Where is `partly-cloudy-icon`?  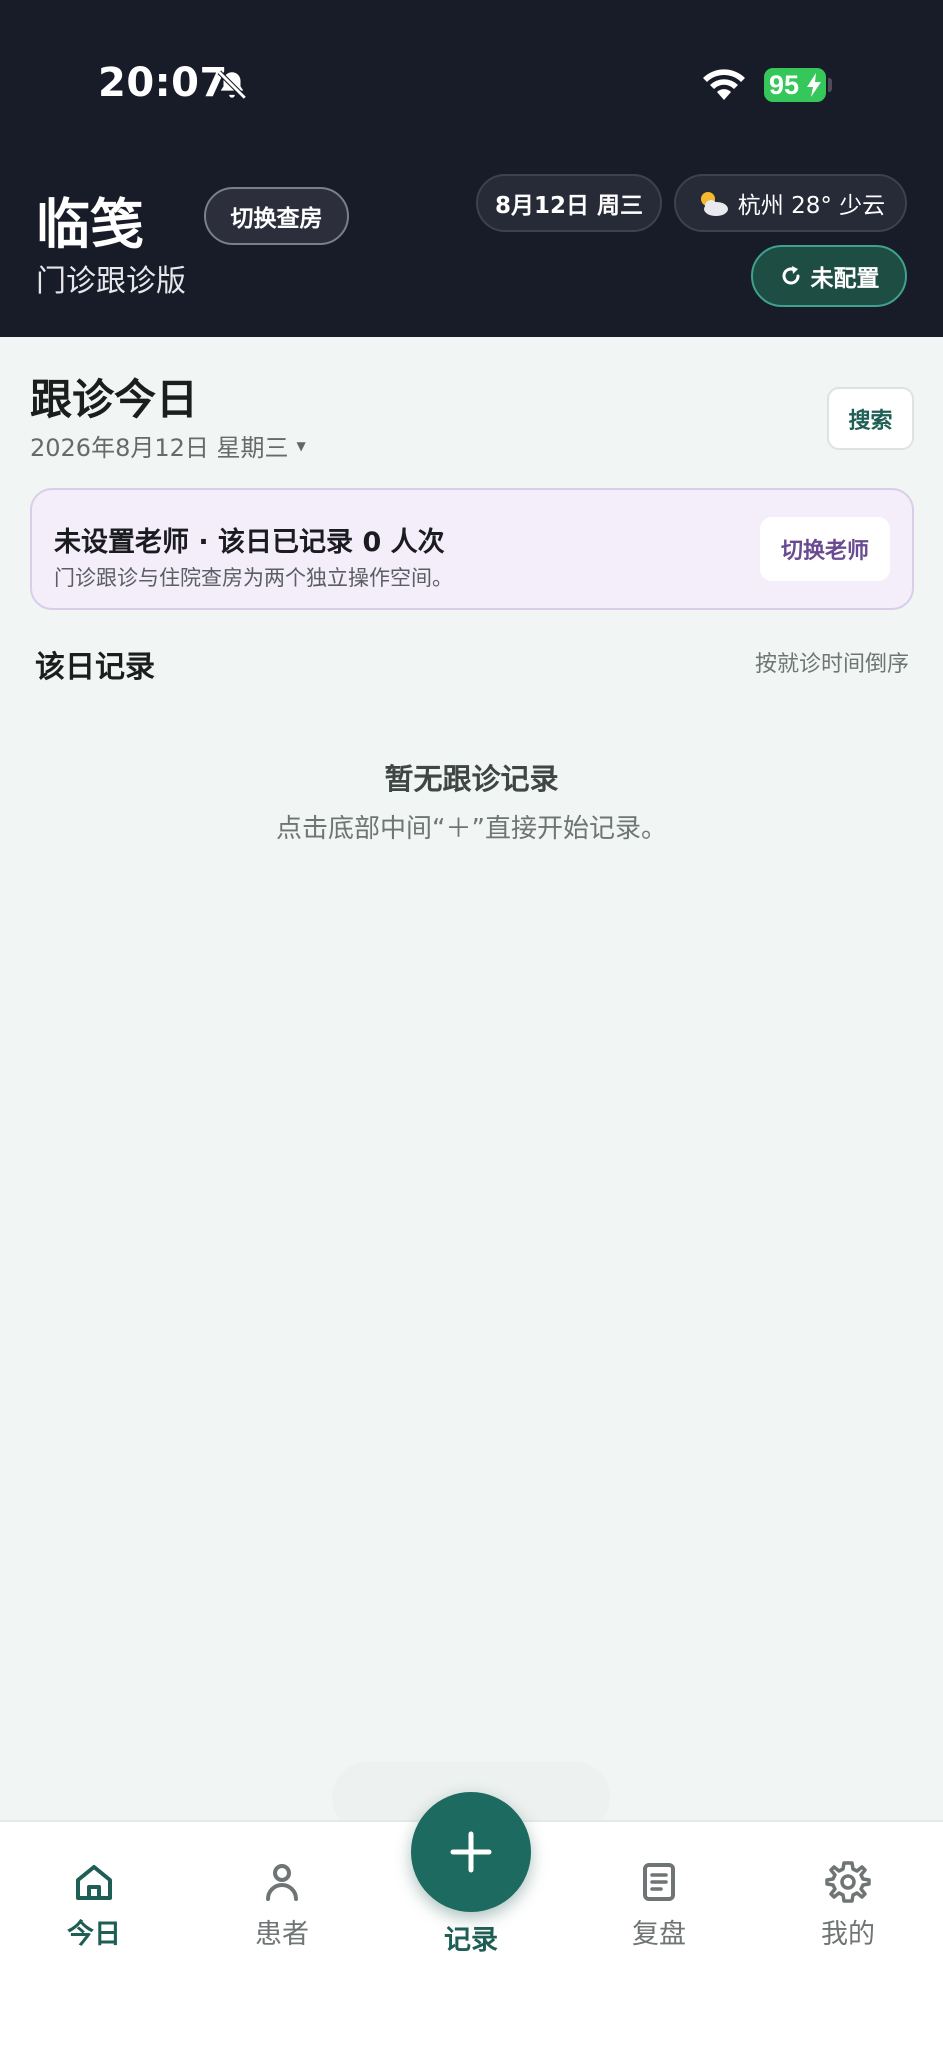
partly-cloudy-icon is located at coordinates (714, 204).